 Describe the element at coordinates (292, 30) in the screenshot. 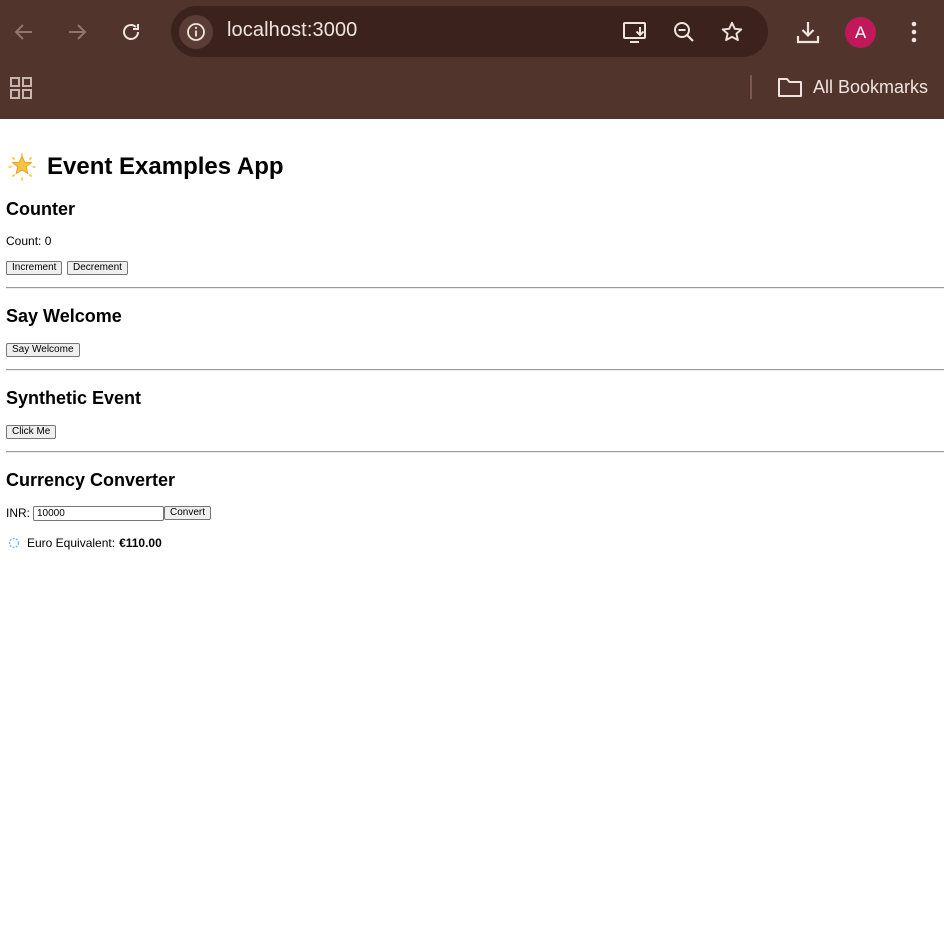

I see `url-text: localhost:3000` at that location.